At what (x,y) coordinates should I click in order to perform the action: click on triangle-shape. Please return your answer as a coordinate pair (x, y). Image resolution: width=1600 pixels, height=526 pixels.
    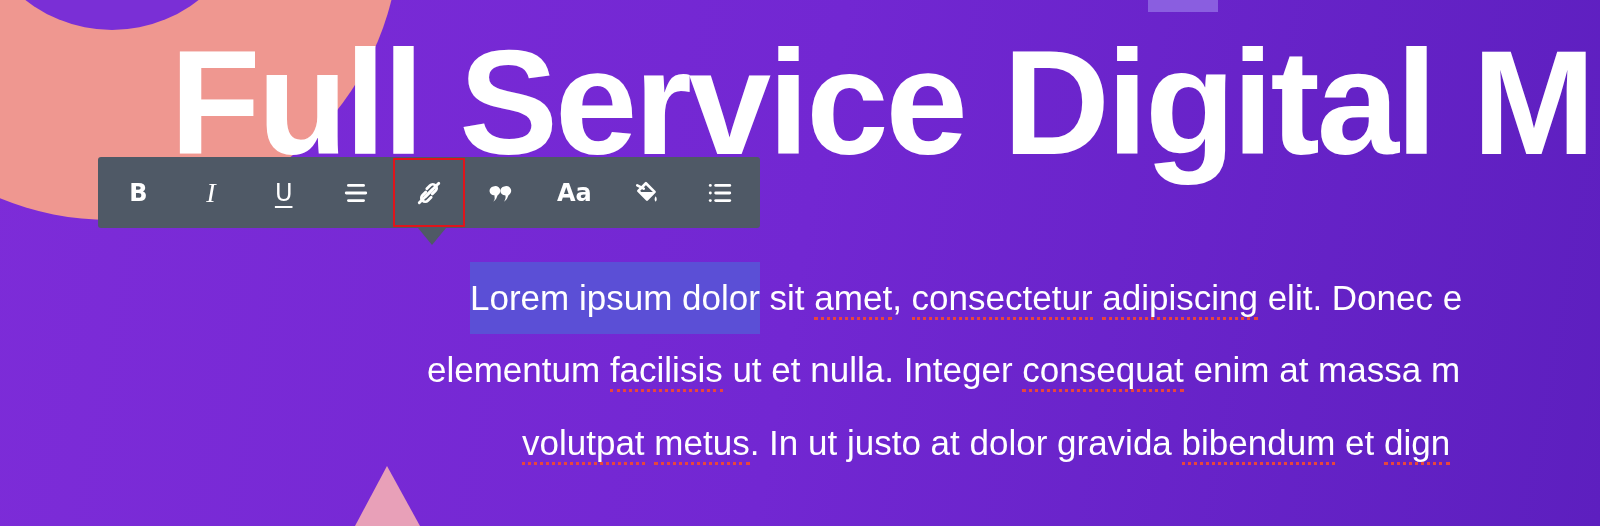
    Looking at the image, I should click on (387, 496).